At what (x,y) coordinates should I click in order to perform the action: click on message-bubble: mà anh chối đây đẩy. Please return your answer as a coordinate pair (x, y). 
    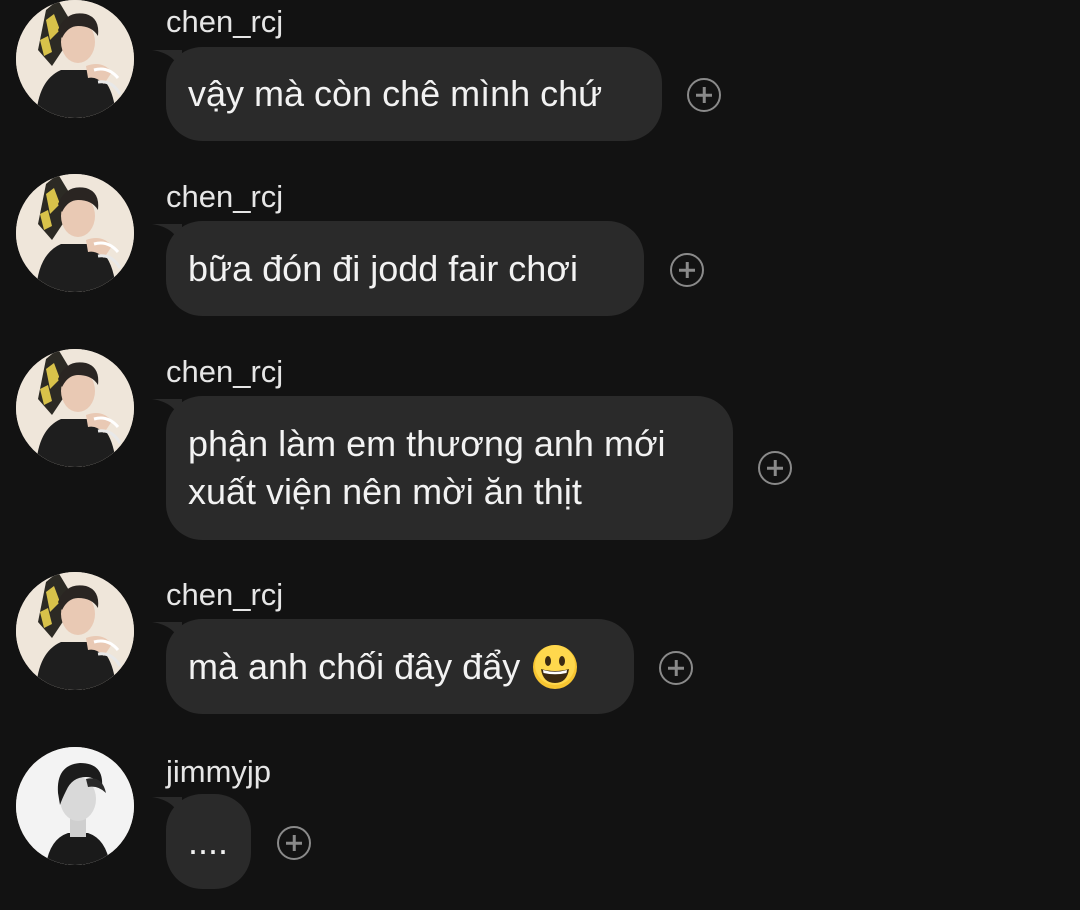
    Looking at the image, I should click on (400, 666).